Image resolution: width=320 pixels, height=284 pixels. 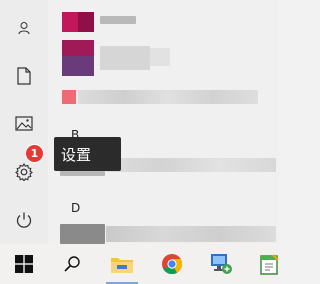 I want to click on power-button, so click(x=24, y=220).